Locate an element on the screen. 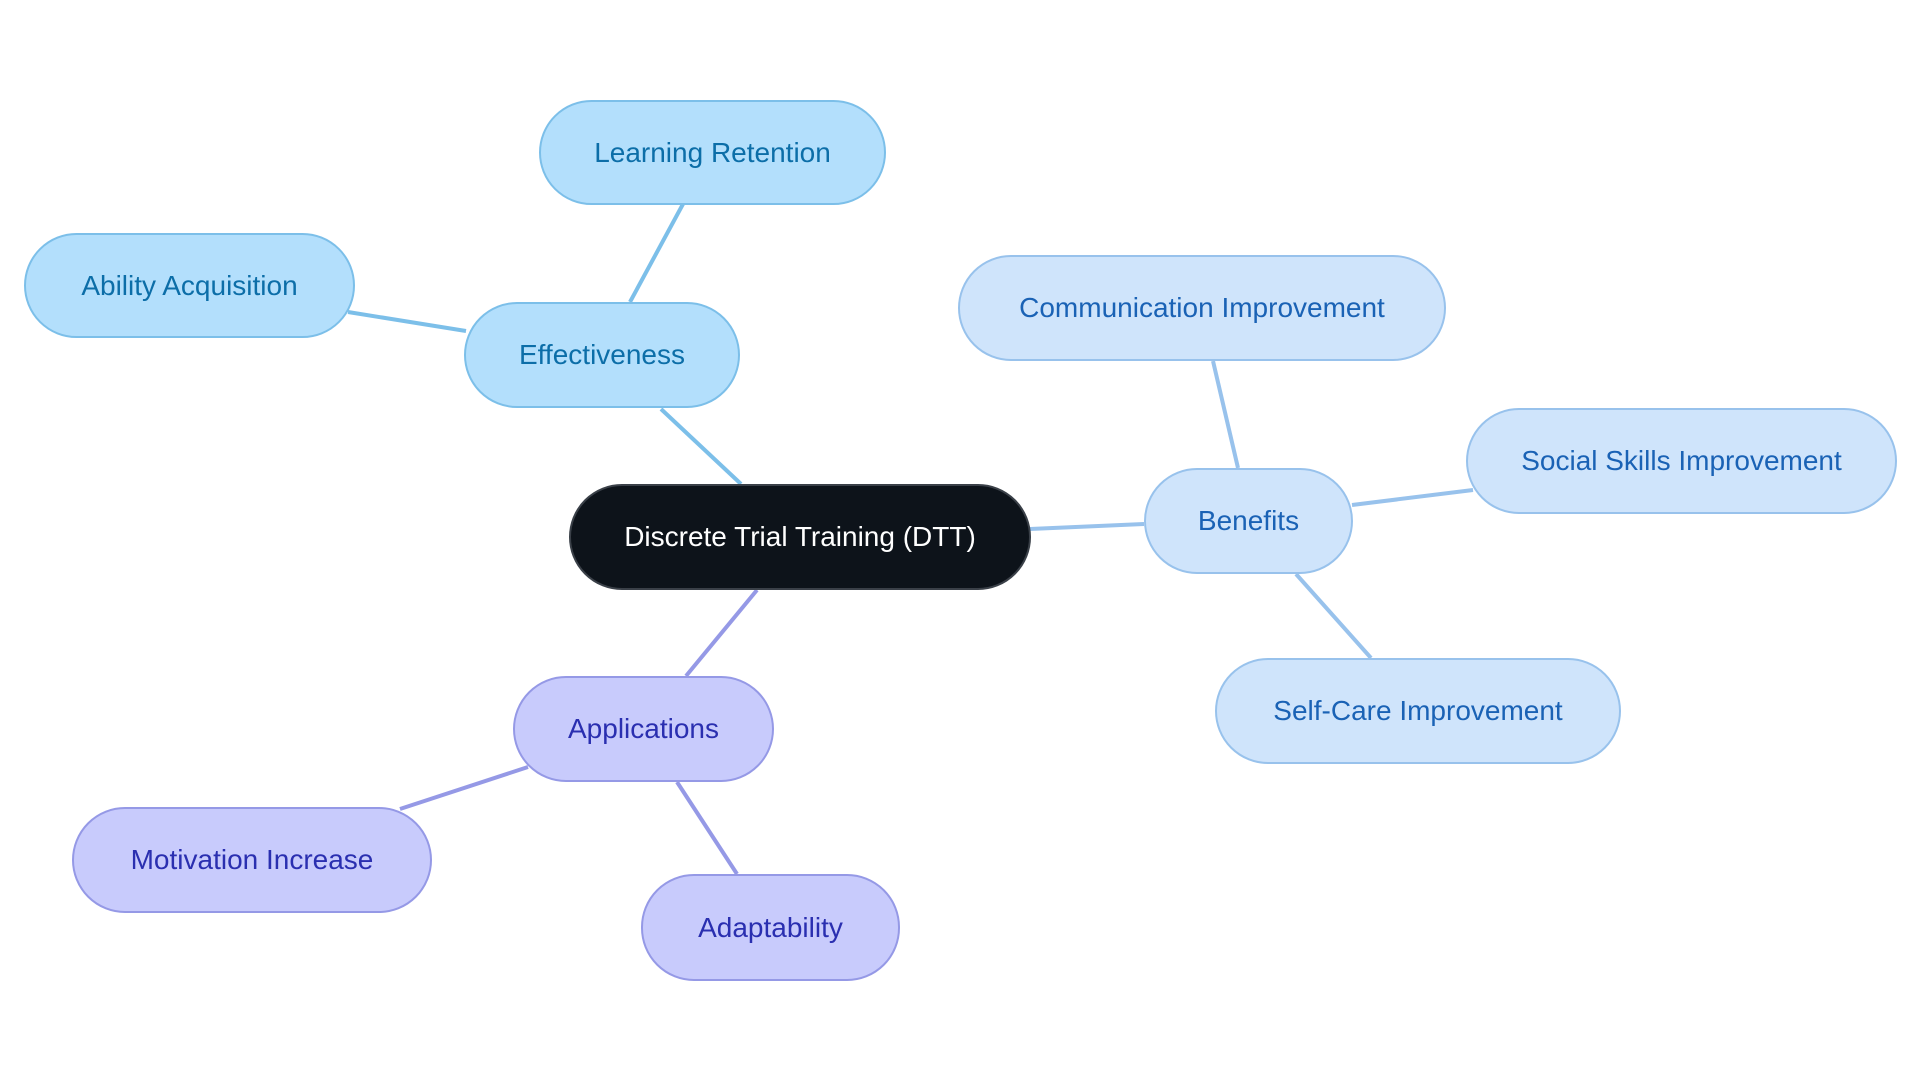  node-label: Learning Retention is located at coordinates (712, 152).